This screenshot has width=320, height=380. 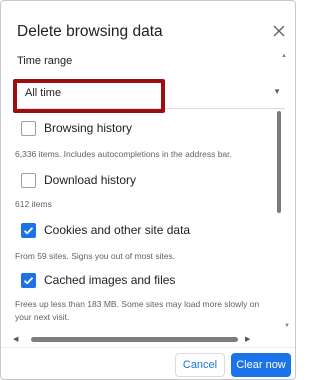 I want to click on scroll-right-arrow-icon: ▶, so click(x=247, y=339).